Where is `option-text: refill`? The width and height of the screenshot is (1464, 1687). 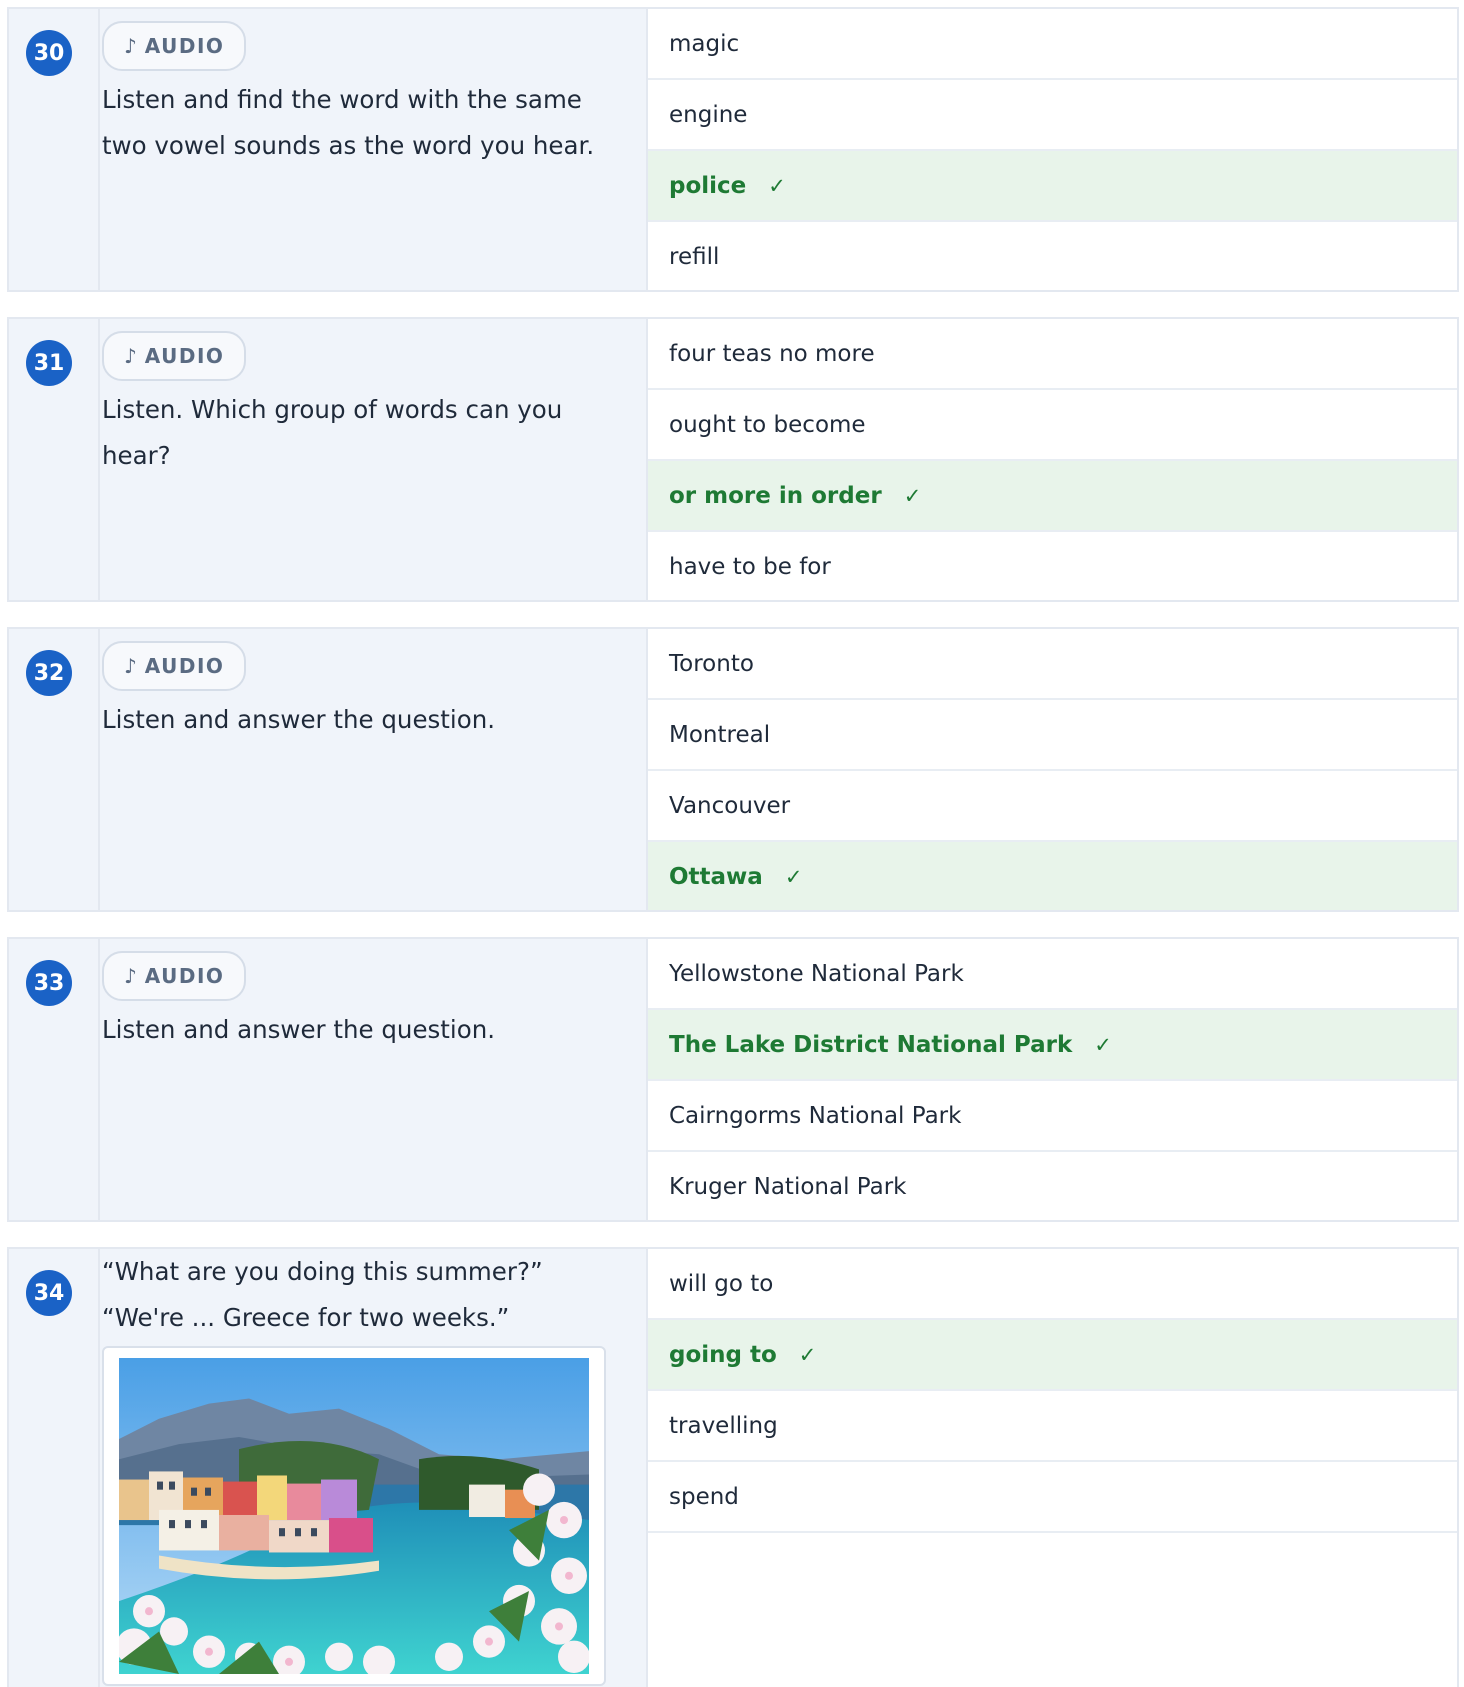
option-text: refill is located at coordinates (694, 256).